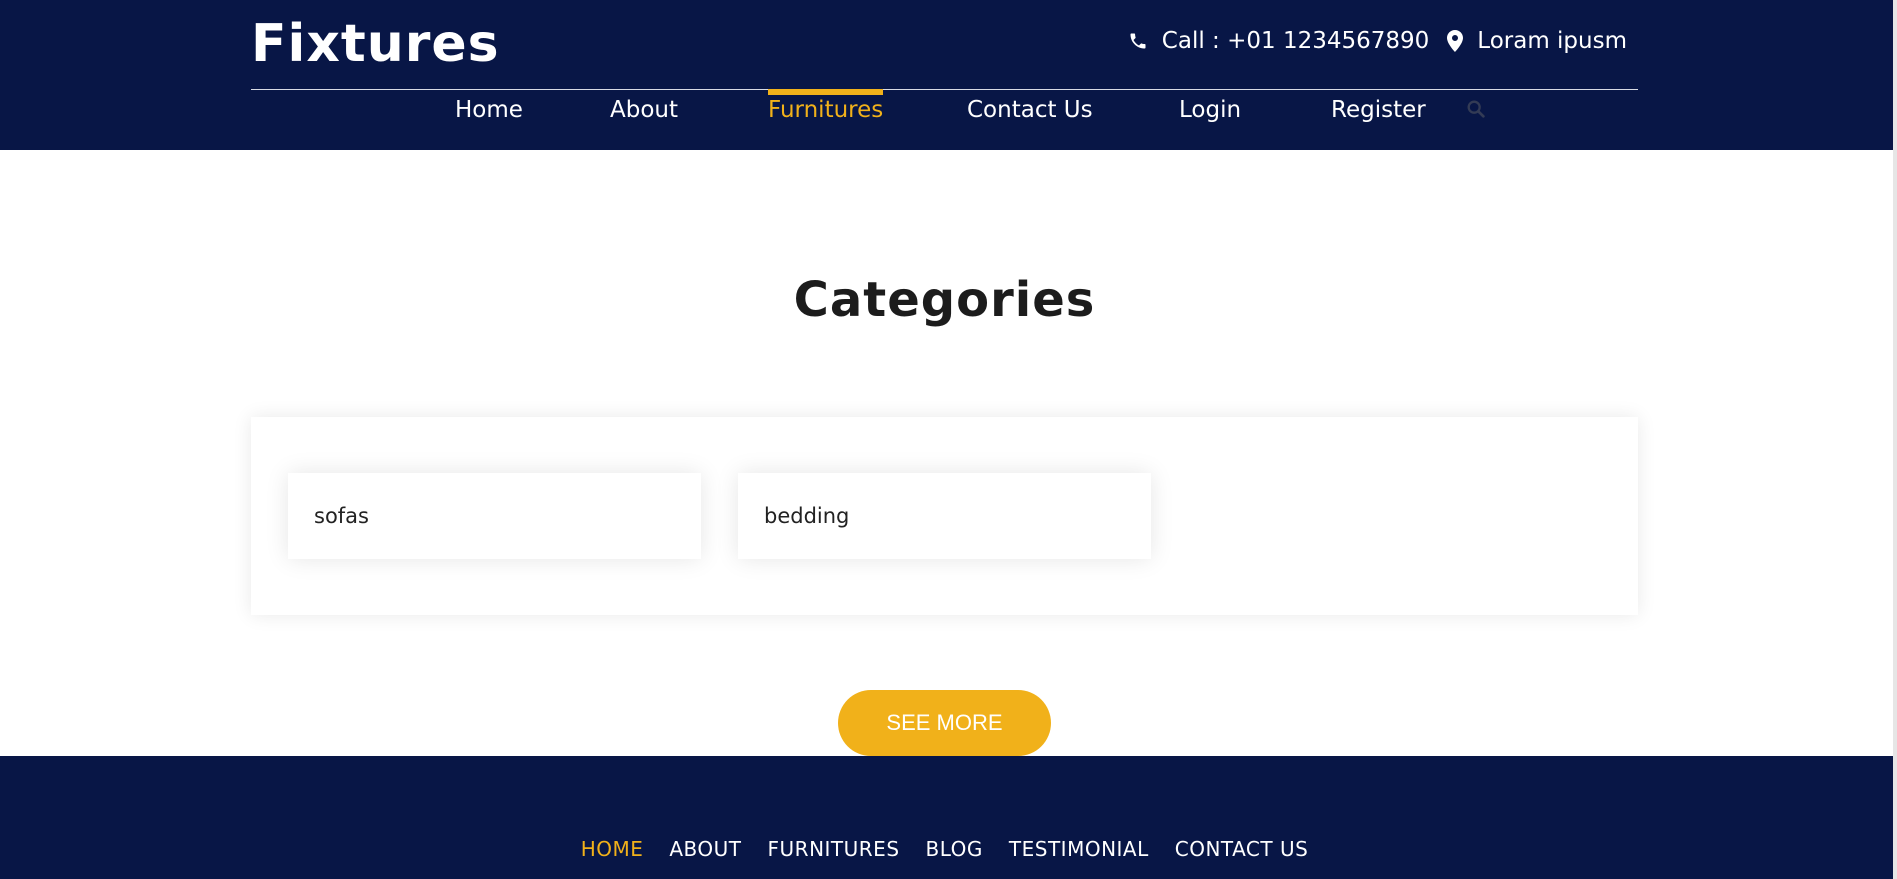 This screenshot has width=1897, height=879. I want to click on footer-link-about: ABOUT, so click(705, 849).